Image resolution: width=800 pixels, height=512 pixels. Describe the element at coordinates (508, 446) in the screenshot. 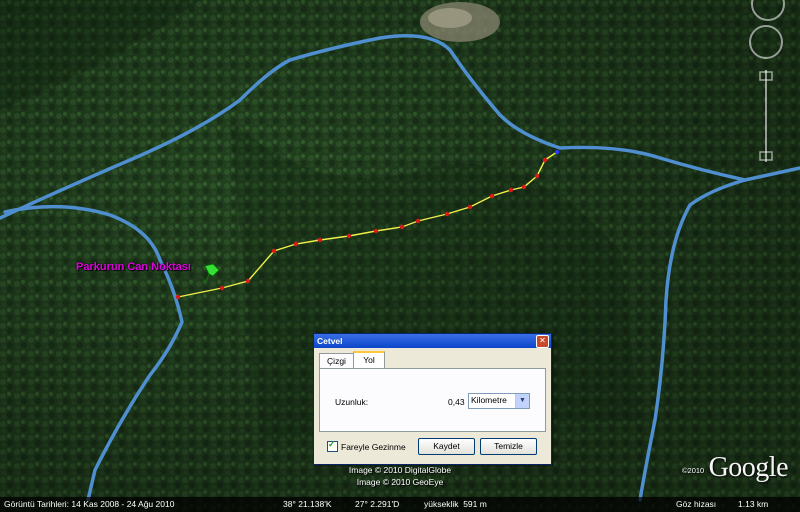

I see `clear-button: Temizle` at that location.